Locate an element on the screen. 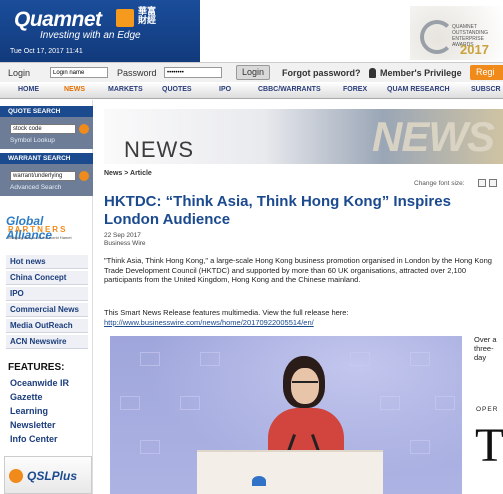 The image size is (503, 494). login-name-input is located at coordinates (79, 72).